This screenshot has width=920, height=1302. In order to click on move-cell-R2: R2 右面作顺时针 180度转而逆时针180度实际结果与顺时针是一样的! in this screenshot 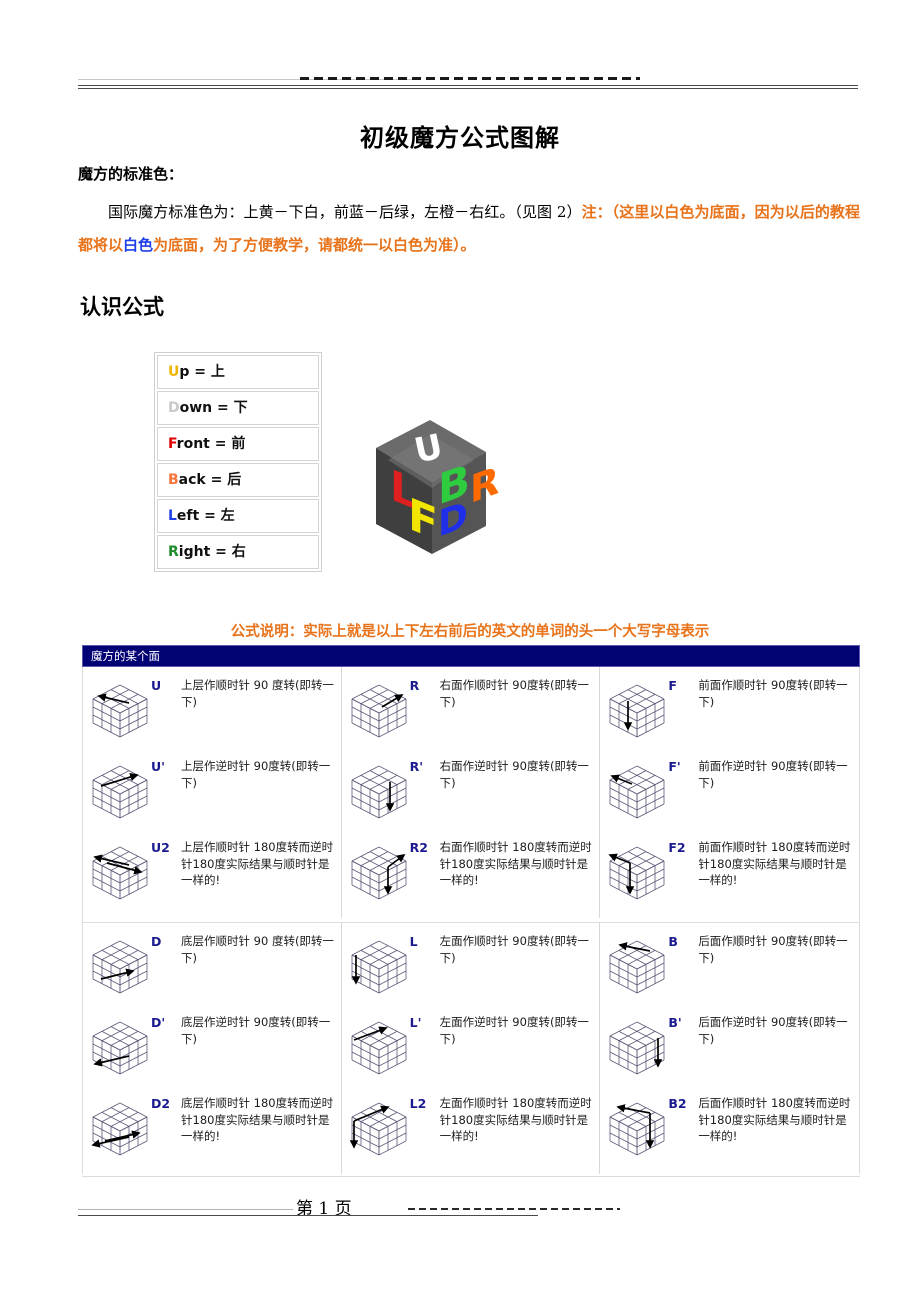, I will do `click(471, 873)`.